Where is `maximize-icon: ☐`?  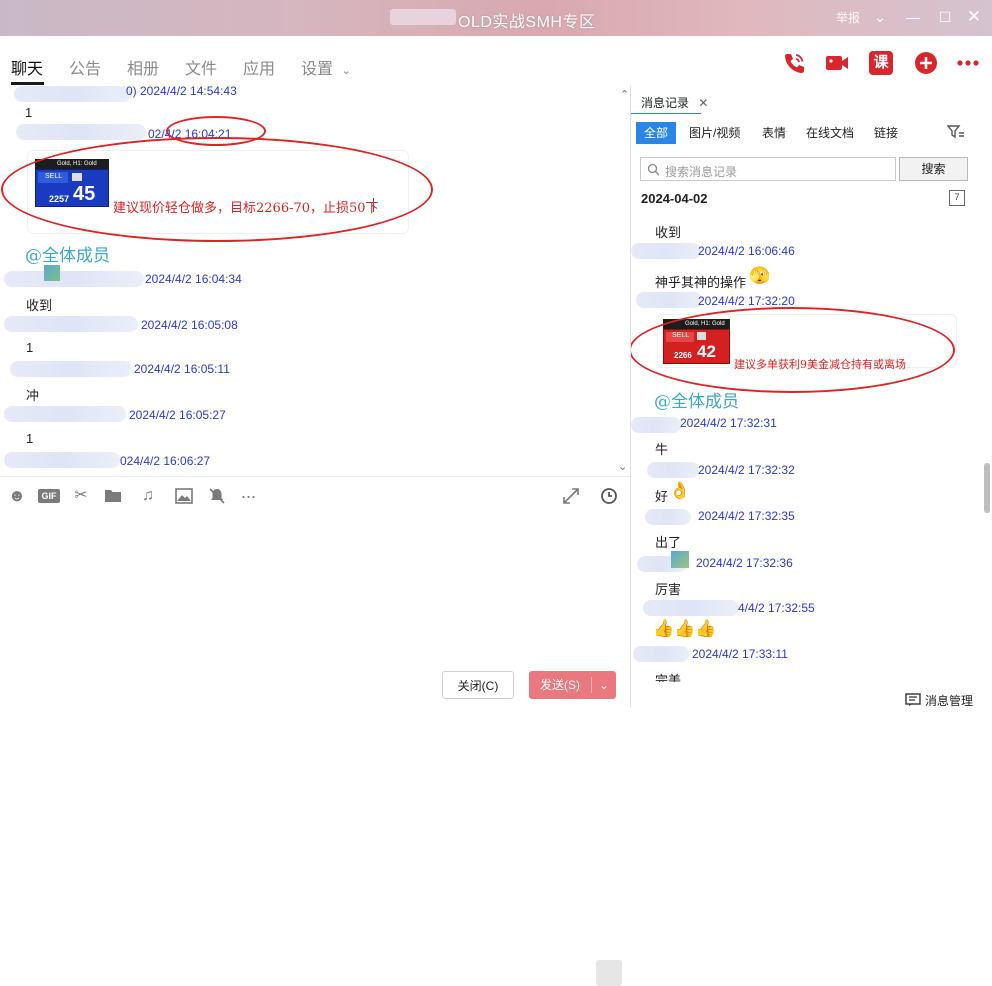
maximize-icon: ☐ is located at coordinates (945, 17).